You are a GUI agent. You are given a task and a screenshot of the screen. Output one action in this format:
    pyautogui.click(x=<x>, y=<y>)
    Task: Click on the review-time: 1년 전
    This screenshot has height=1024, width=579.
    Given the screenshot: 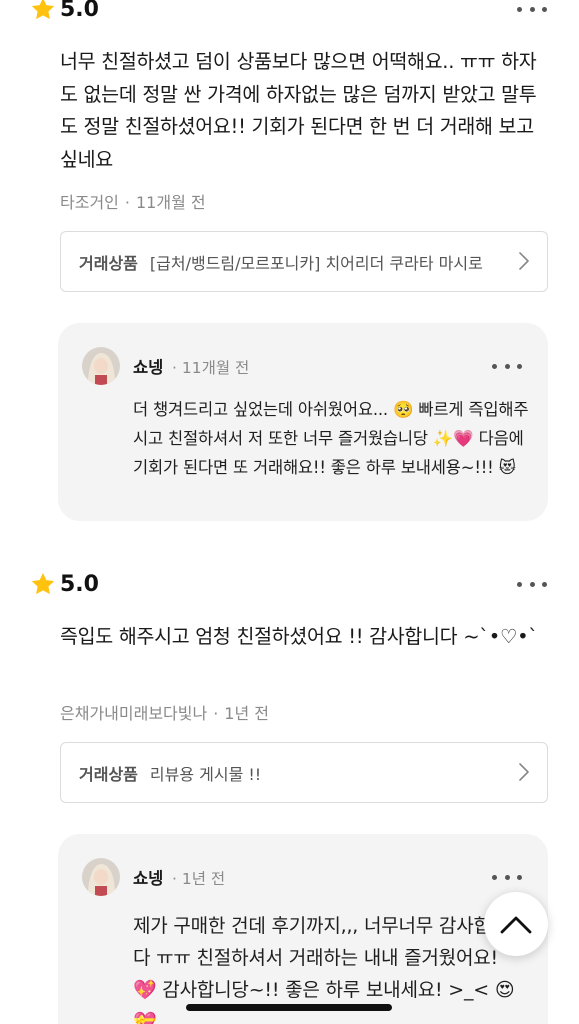 What is the action you would take?
    pyautogui.click(x=247, y=713)
    